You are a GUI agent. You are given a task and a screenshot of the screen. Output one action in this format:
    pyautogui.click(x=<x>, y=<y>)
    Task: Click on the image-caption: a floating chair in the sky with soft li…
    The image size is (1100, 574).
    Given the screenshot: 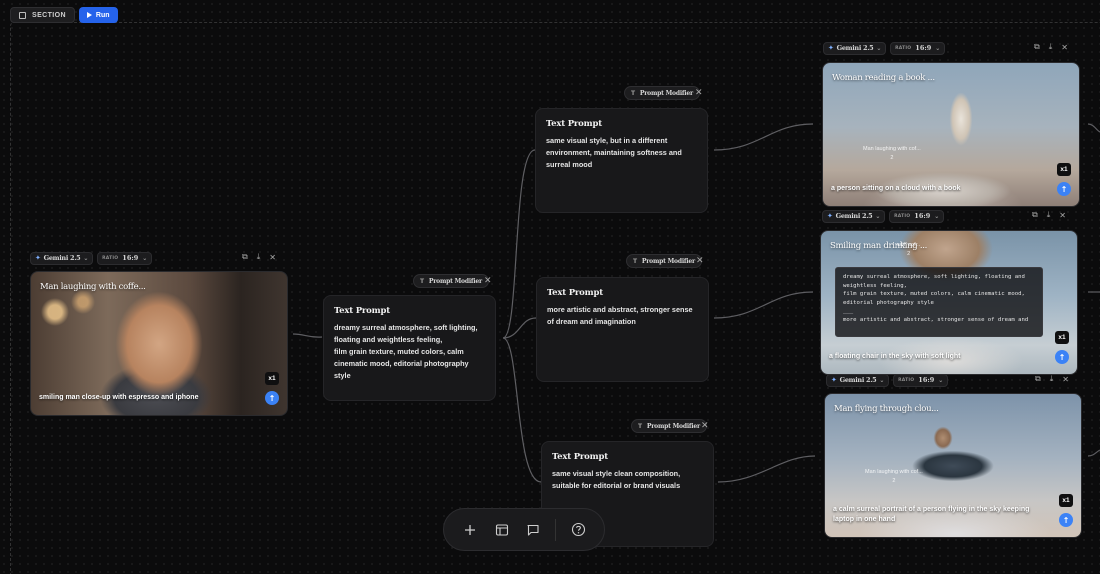 What is the action you would take?
    pyautogui.click(x=895, y=356)
    